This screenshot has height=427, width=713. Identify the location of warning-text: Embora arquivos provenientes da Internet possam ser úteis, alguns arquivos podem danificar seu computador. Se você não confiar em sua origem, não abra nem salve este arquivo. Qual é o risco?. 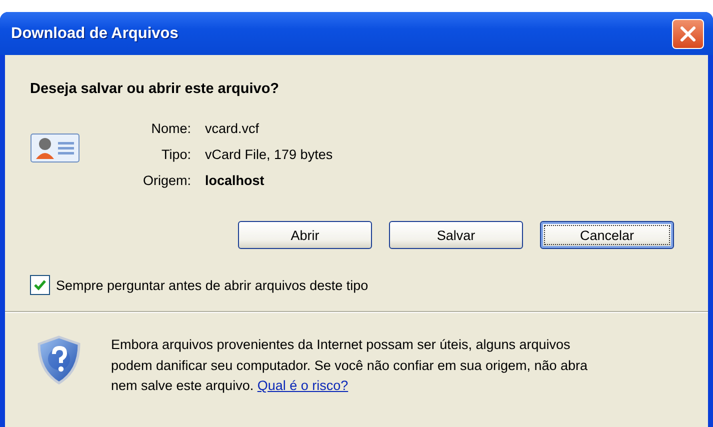
(350, 365).